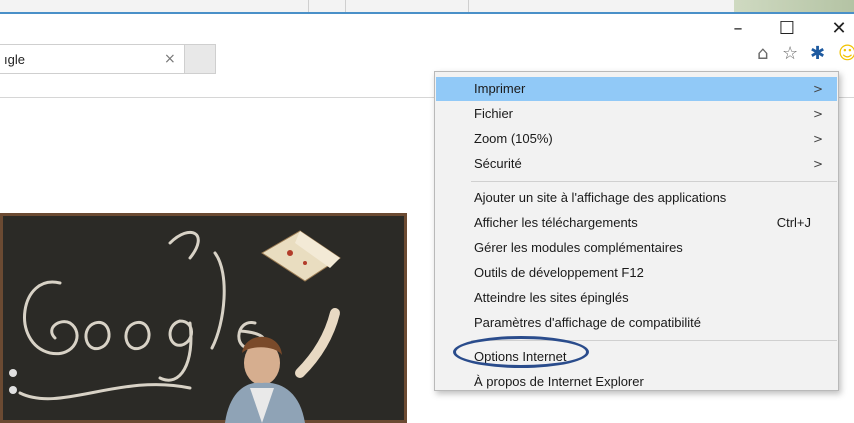 Image resolution: width=854 pixels, height=423 pixels. I want to click on menu-item-label: Fichier, so click(494, 113).